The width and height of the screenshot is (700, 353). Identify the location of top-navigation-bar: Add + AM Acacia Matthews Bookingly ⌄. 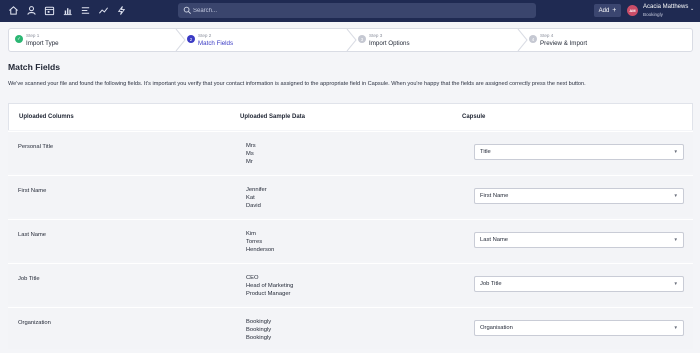
(350, 11).